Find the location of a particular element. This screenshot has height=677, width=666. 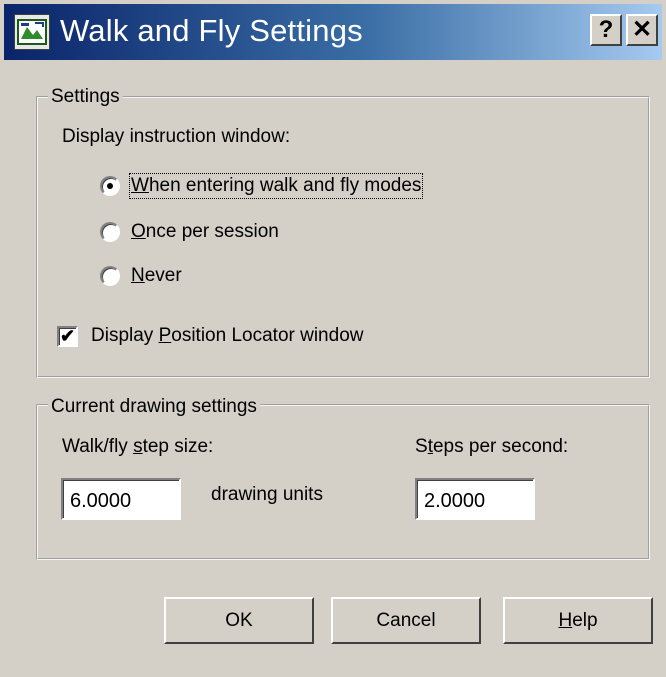

instruction-window-label: Display instruction window: is located at coordinates (176, 136).